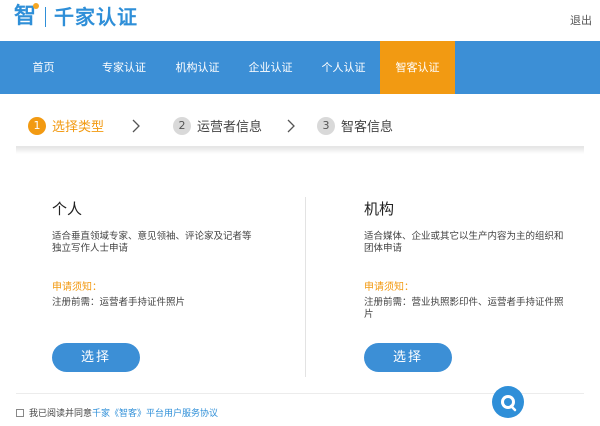 The width and height of the screenshot is (600, 426). I want to click on step-label: 运营者信息, so click(230, 127).